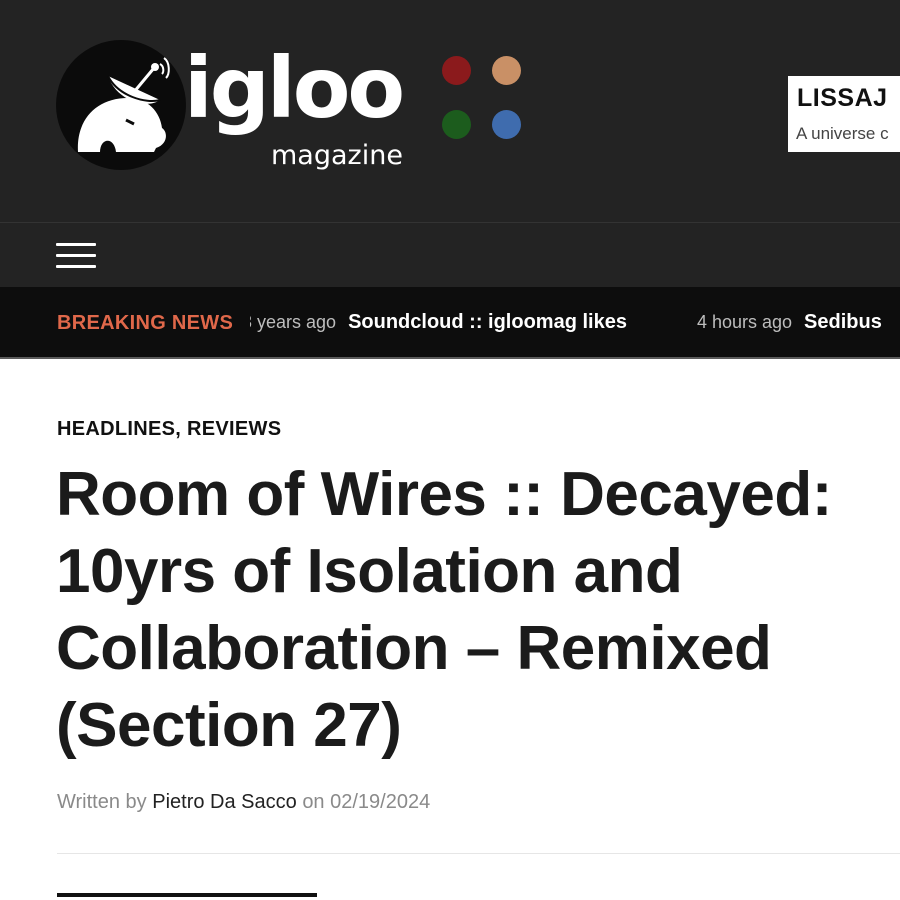 The image size is (900, 900). I want to click on category-link-reviews: REVIEWS, so click(234, 429).